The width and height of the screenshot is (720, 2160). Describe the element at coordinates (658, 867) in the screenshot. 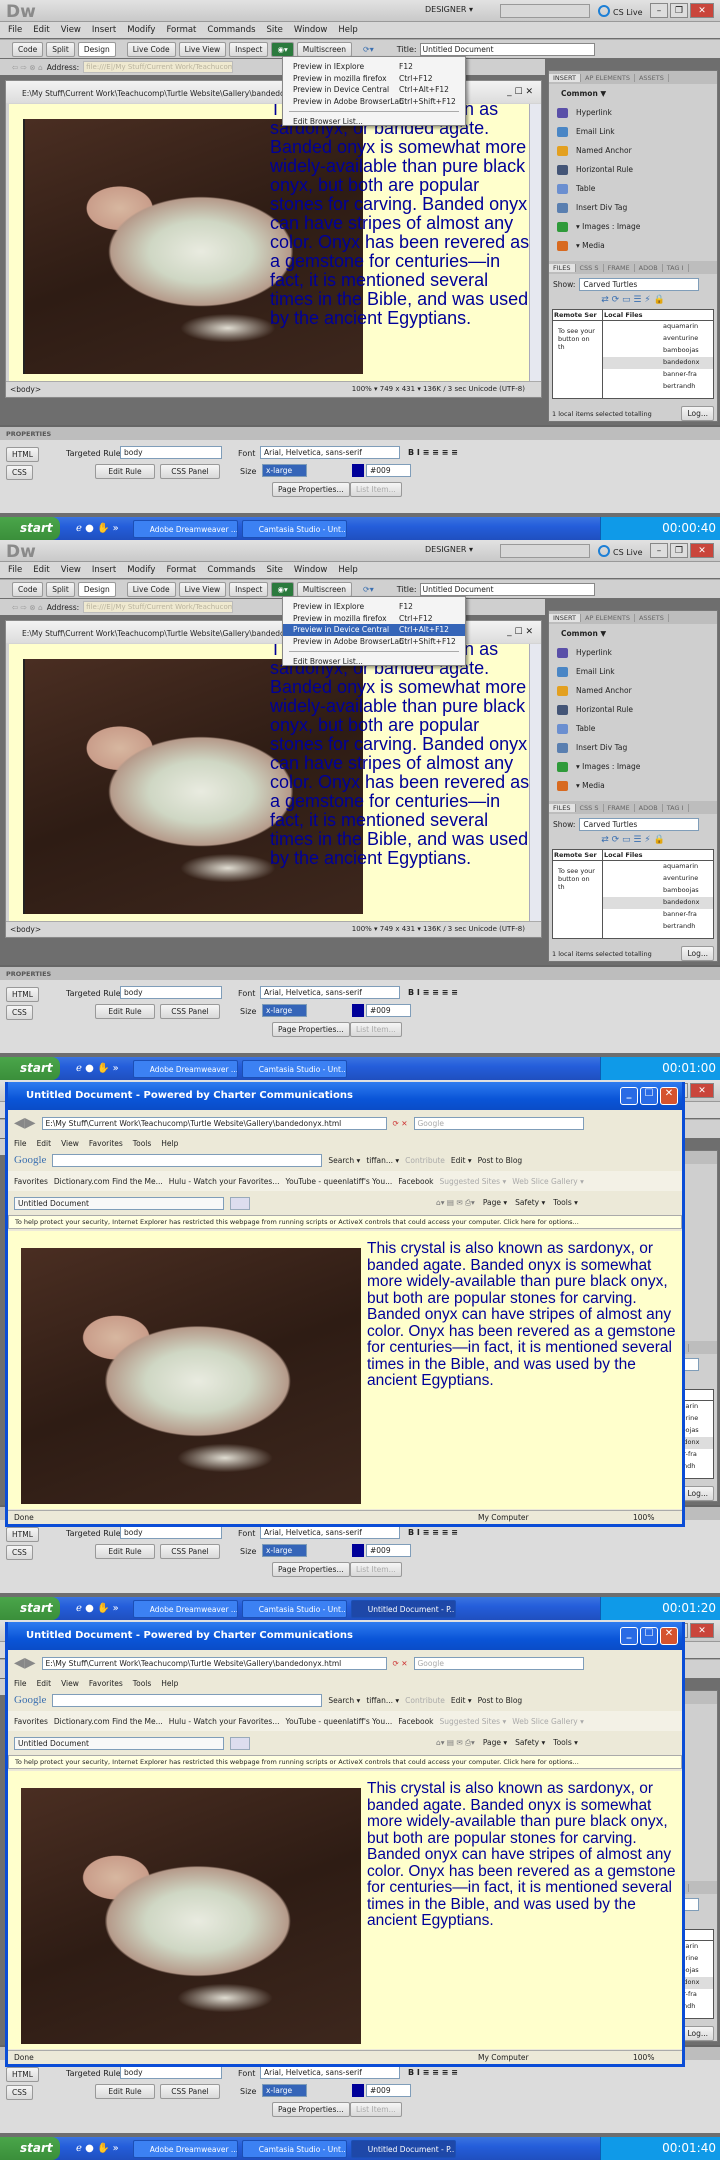

I see `local-file: aquamarin` at that location.